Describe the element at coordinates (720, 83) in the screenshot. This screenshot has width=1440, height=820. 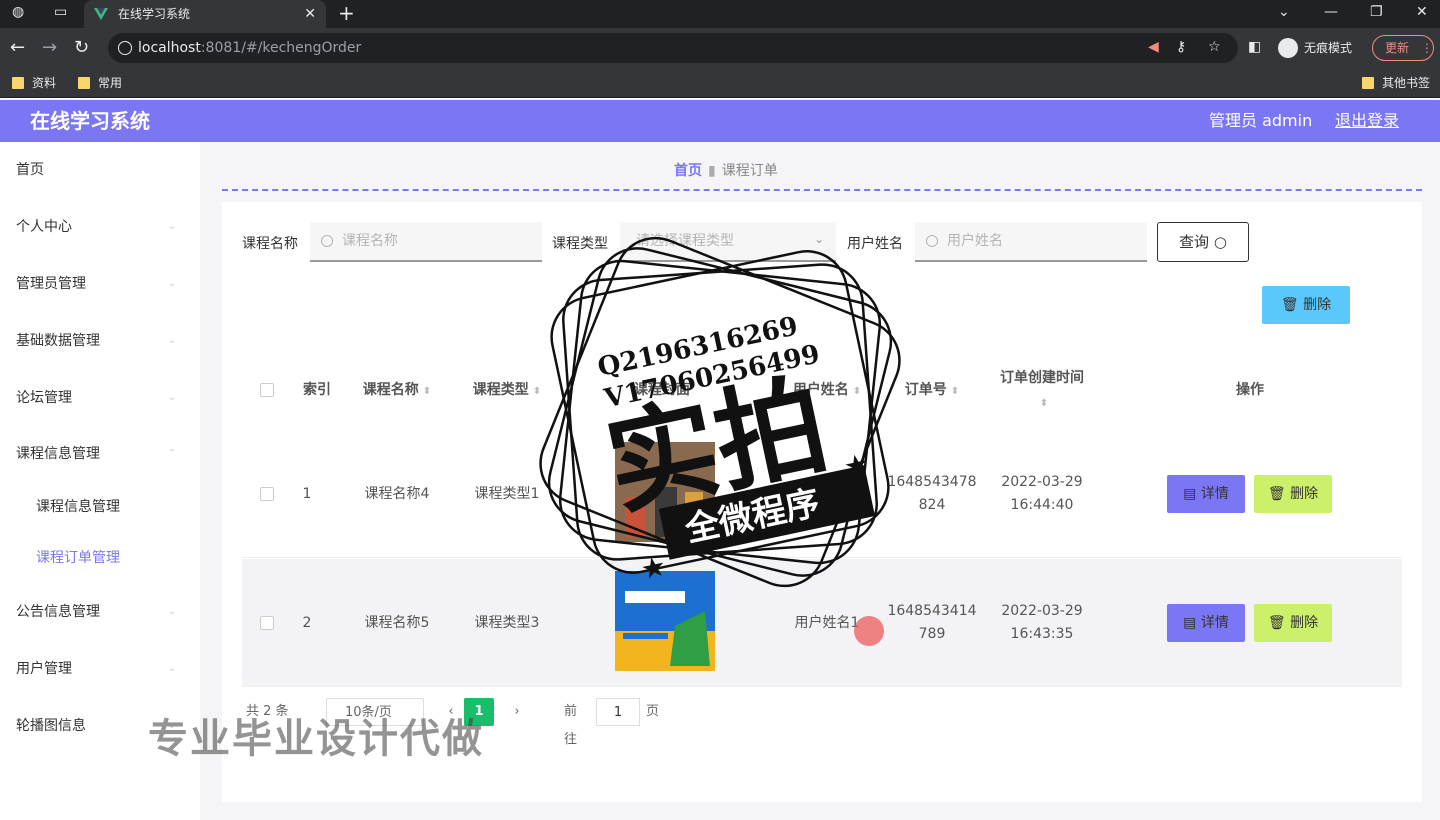
I see `bookmarks-bar: 资料 常用 其他书签` at that location.